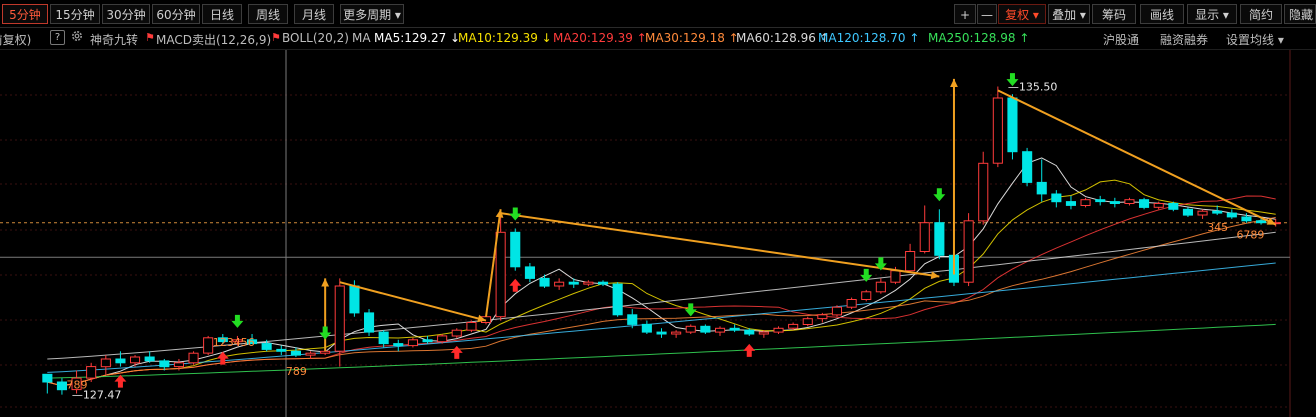  What do you see at coordinates (1114, 14) in the screenshot?
I see `chips-button: 筹码` at bounding box center [1114, 14].